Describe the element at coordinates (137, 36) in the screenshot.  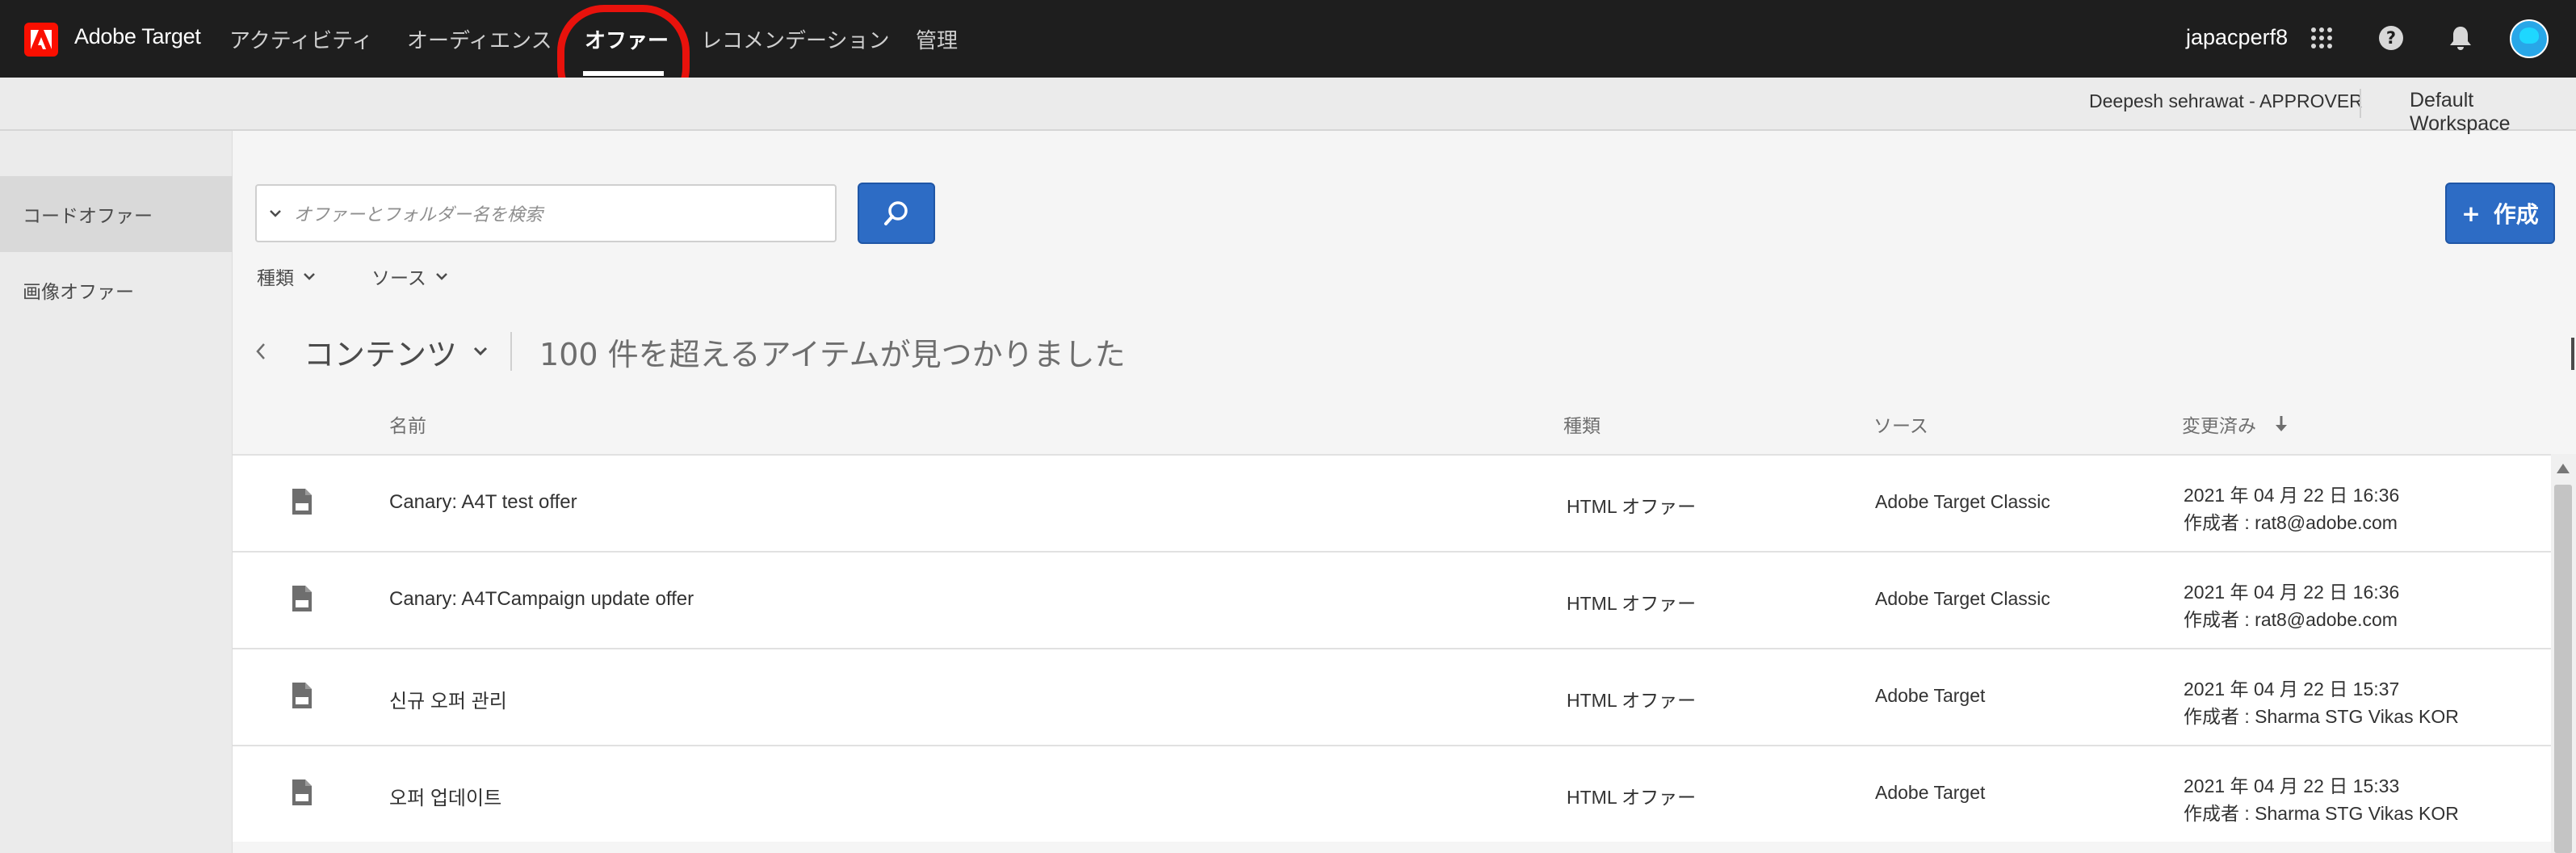
I see `app-brand: Adobe Target` at that location.